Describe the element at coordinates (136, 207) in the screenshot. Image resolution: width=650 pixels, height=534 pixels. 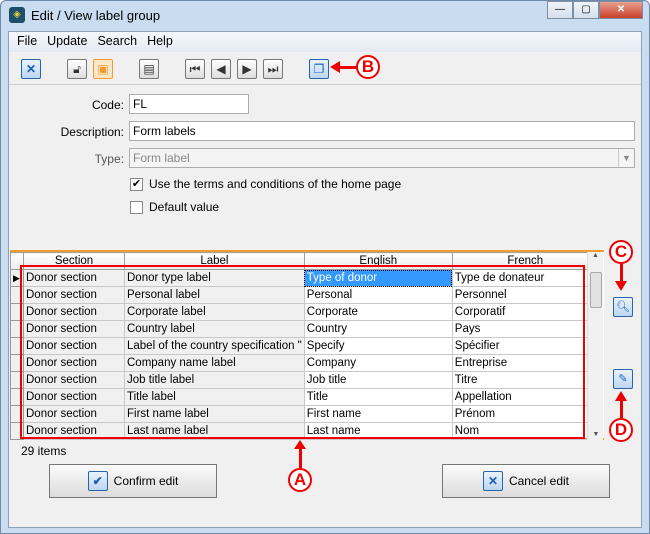
I see `checkbox-unchecked-icon` at that location.